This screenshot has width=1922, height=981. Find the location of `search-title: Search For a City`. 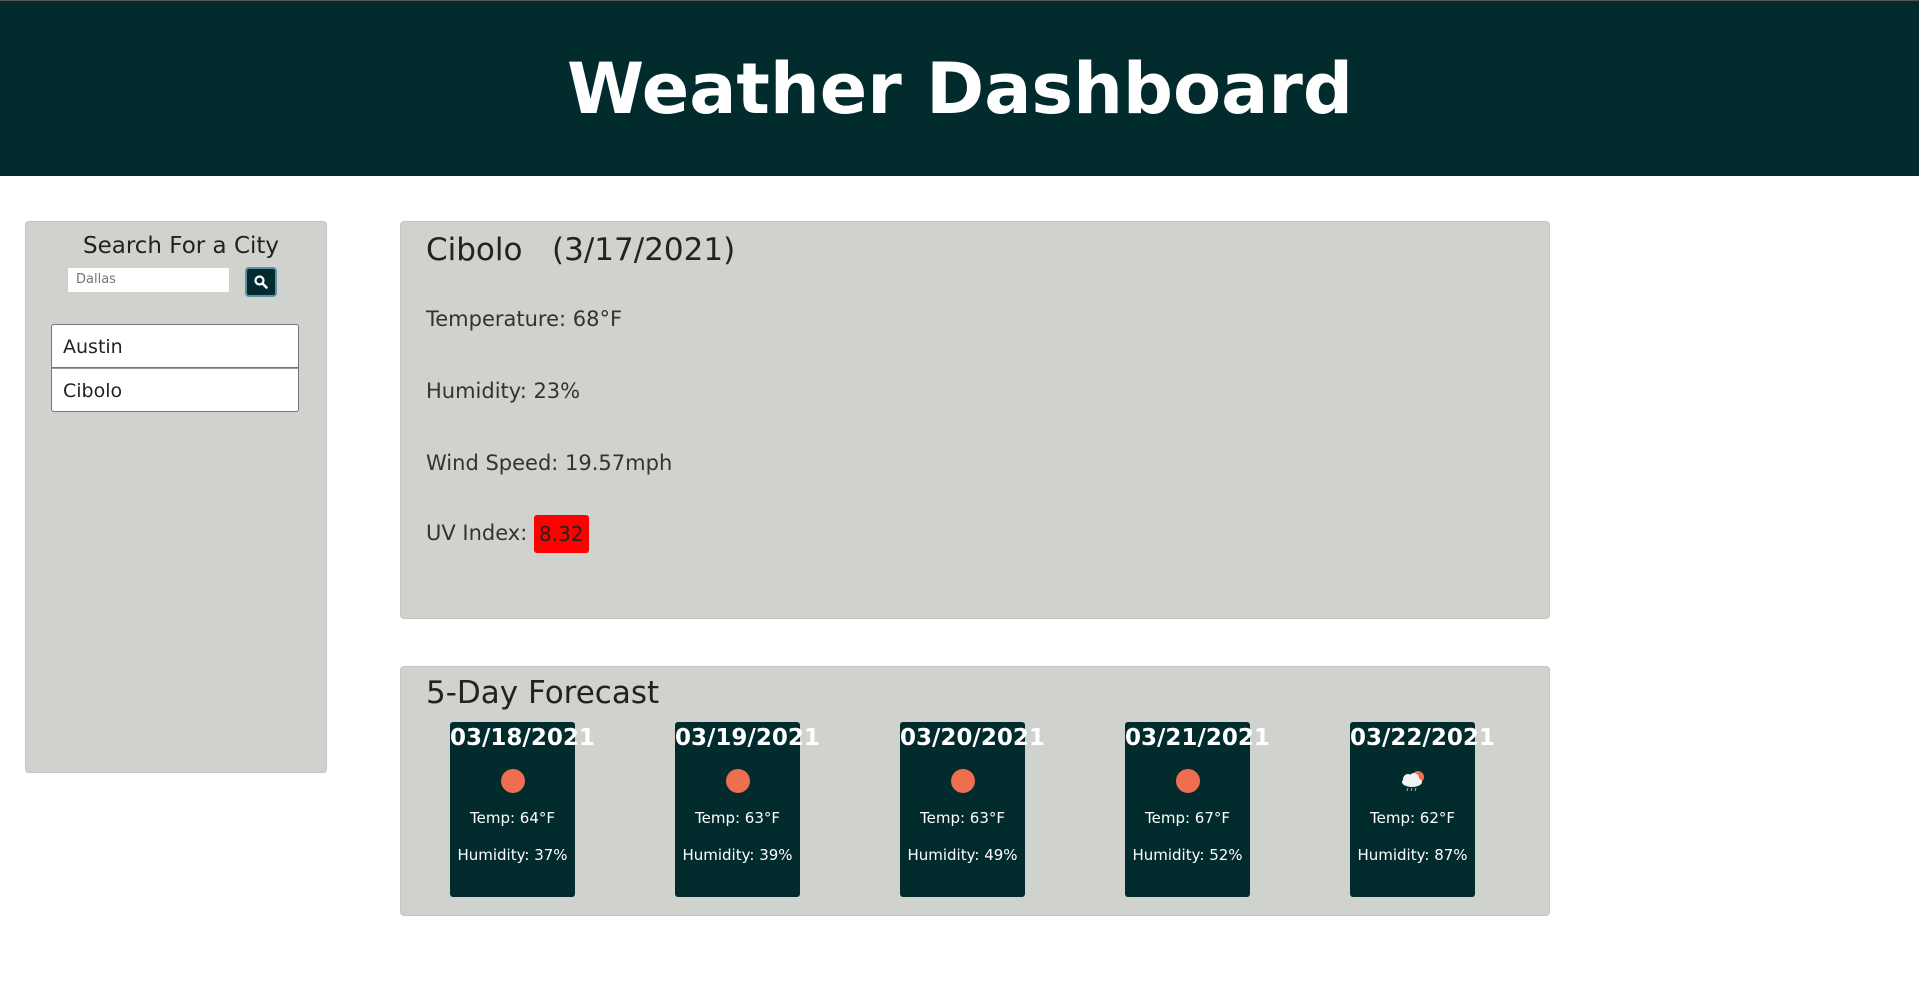

search-title: Search For a City is located at coordinates (181, 246).